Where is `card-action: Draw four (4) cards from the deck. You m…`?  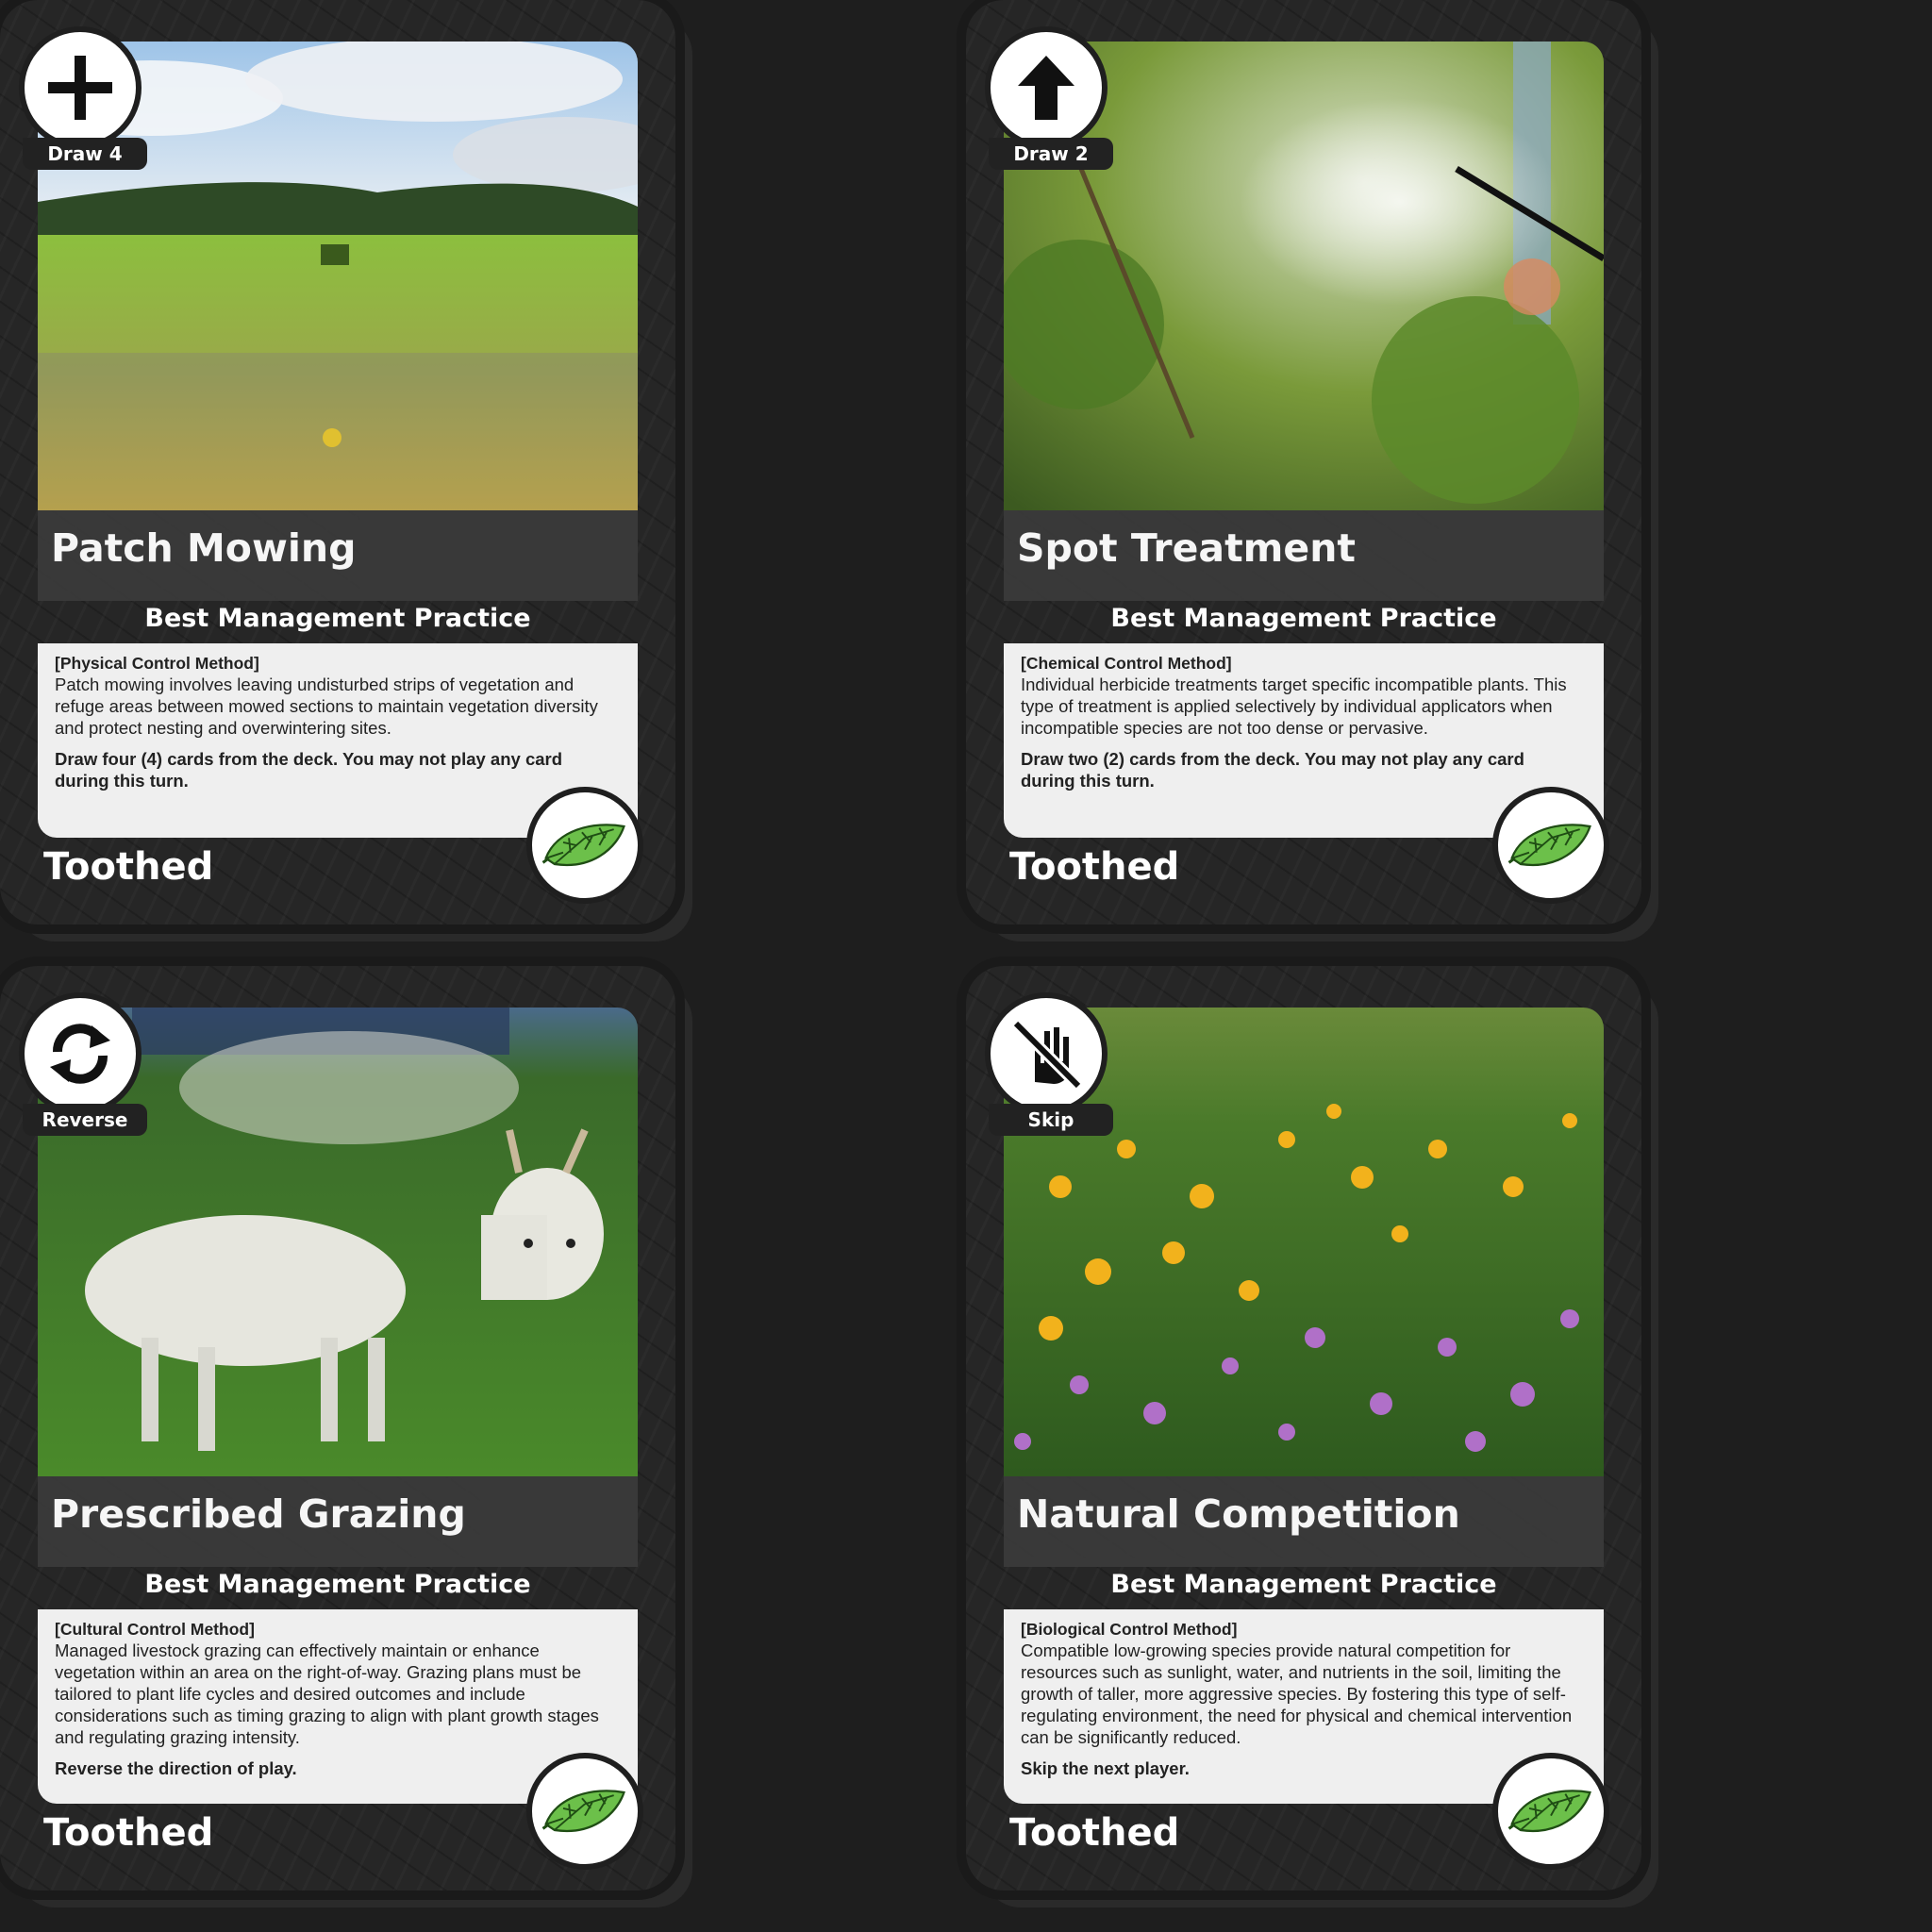
card-action: Draw four (4) cards from the deck. You m… is located at coordinates (309, 770).